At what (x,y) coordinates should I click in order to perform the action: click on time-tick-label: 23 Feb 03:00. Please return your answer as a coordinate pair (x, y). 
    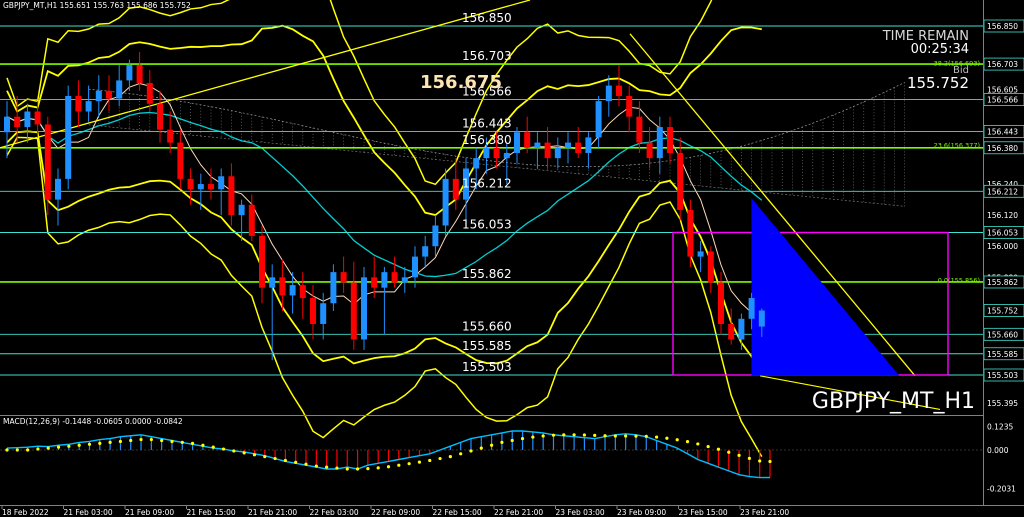
    Looking at the image, I should click on (580, 512).